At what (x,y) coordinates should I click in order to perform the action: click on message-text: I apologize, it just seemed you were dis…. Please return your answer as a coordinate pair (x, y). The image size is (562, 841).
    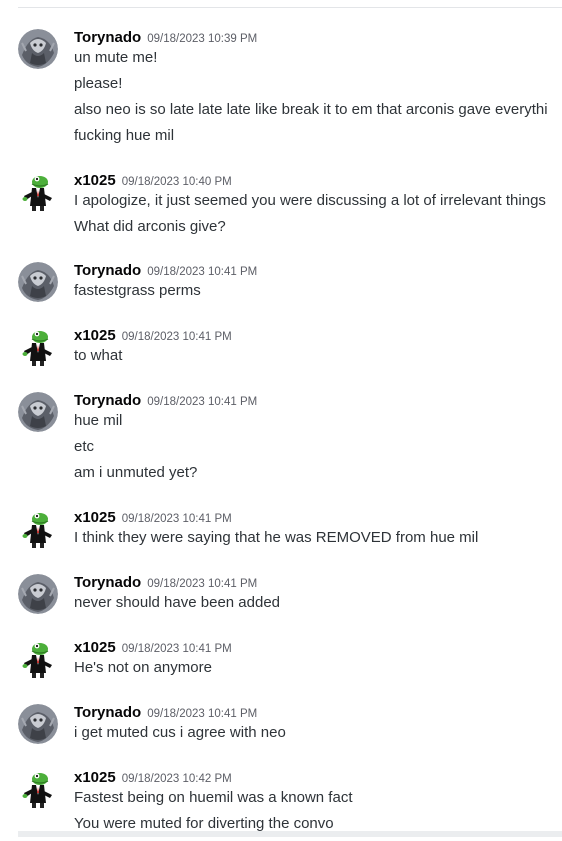
    Looking at the image, I should click on (310, 200).